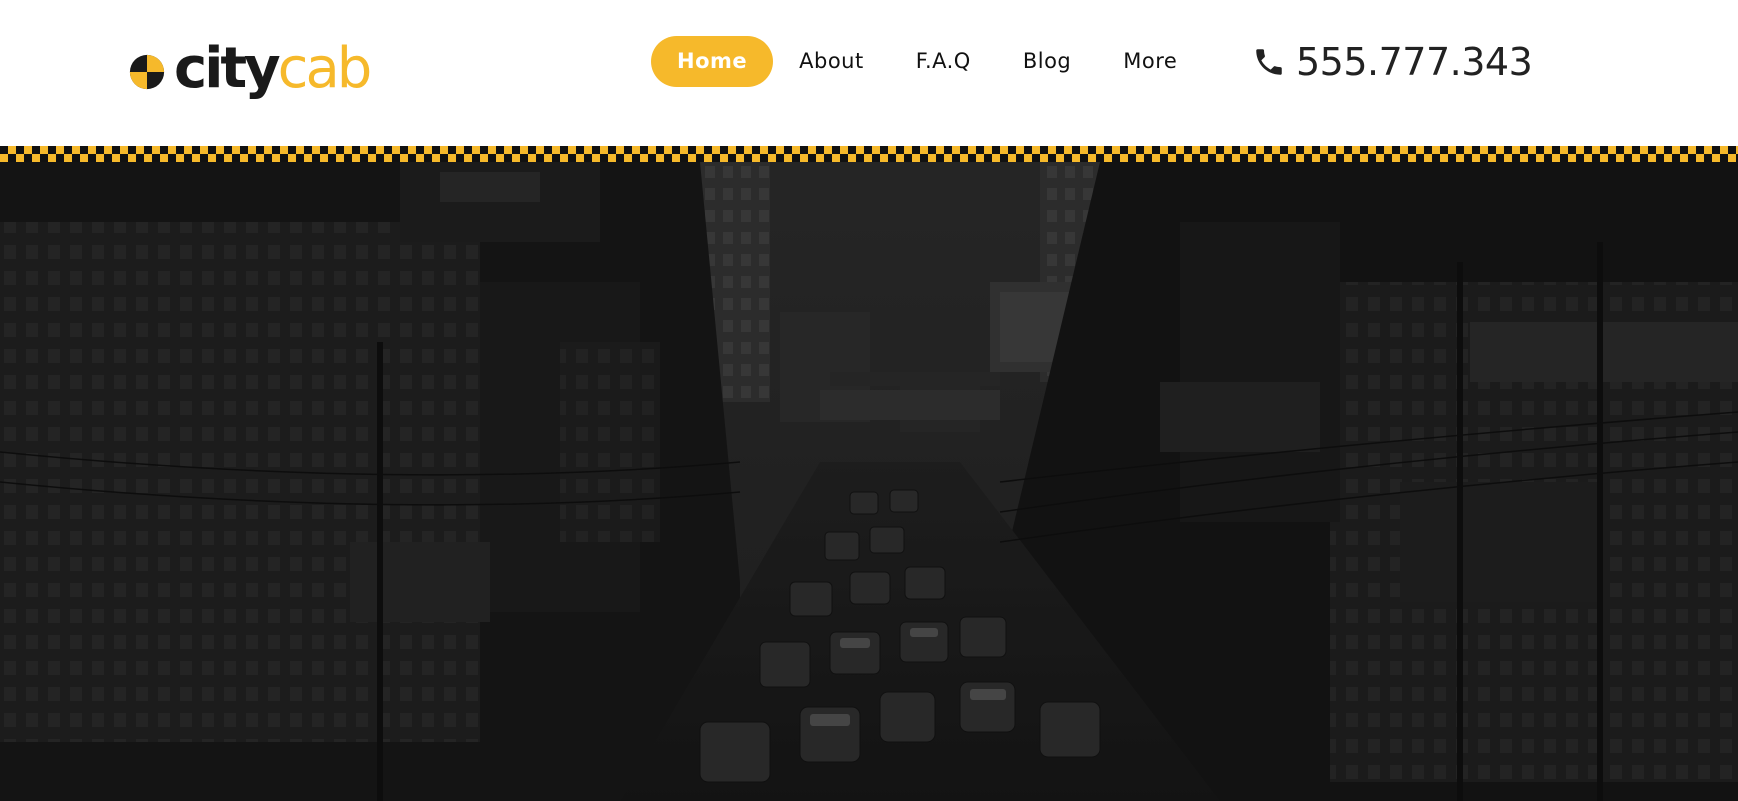 Image resolution: width=1738 pixels, height=801 pixels. What do you see at coordinates (227, 68) in the screenshot?
I see `logo-text-city: city` at bounding box center [227, 68].